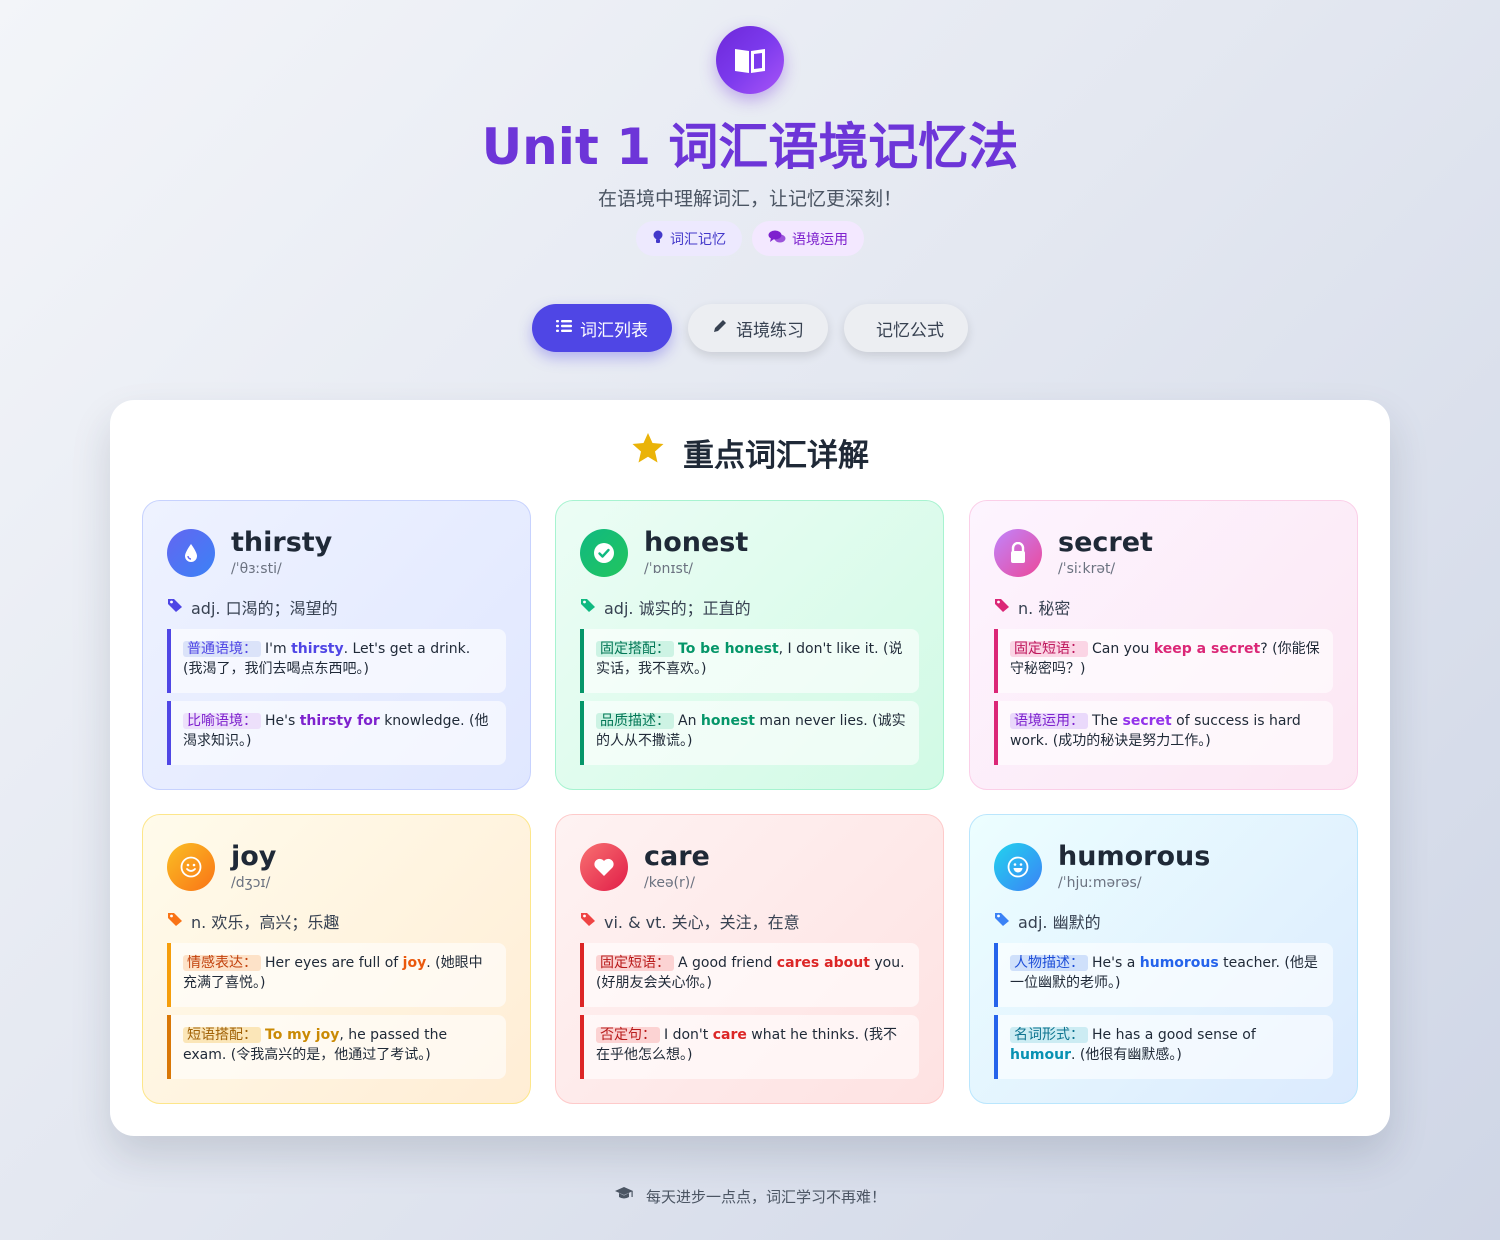  I want to click on chat-bubbles-icon, so click(777, 239).